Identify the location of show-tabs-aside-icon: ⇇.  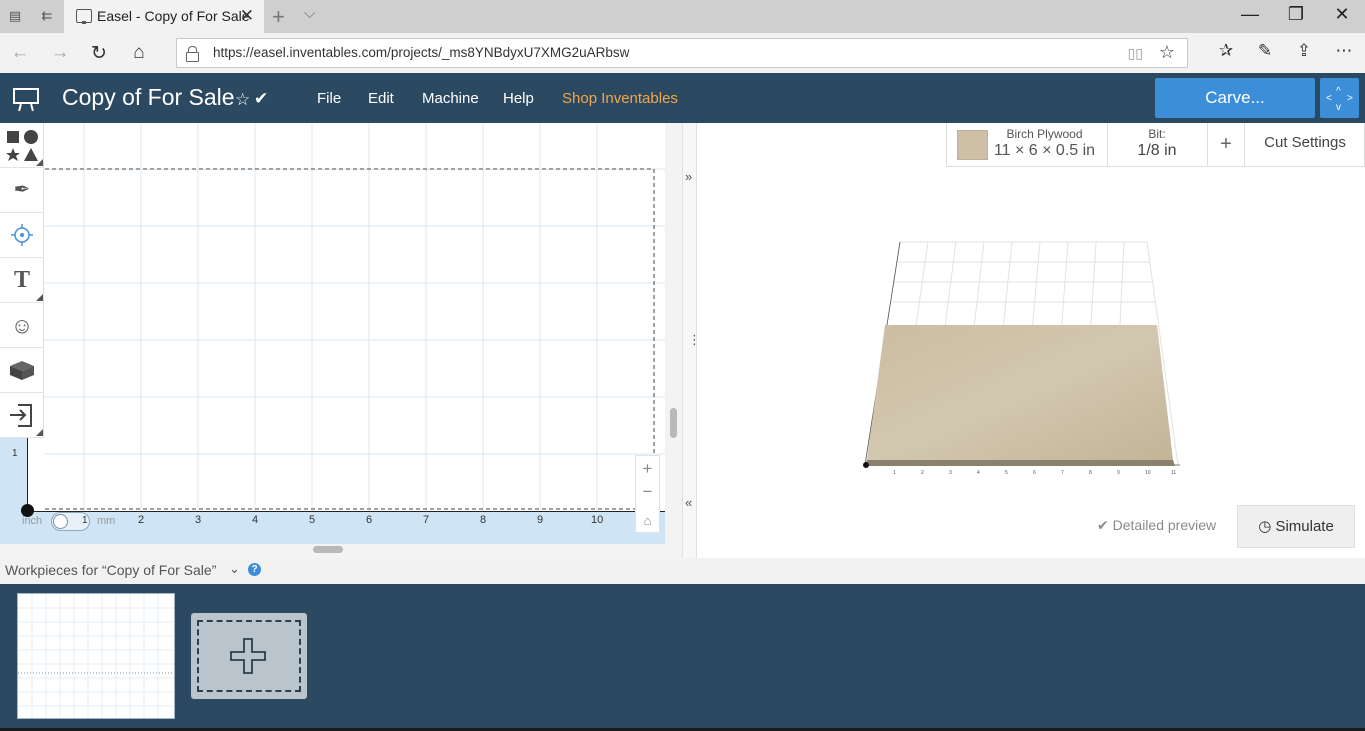
(47, 16).